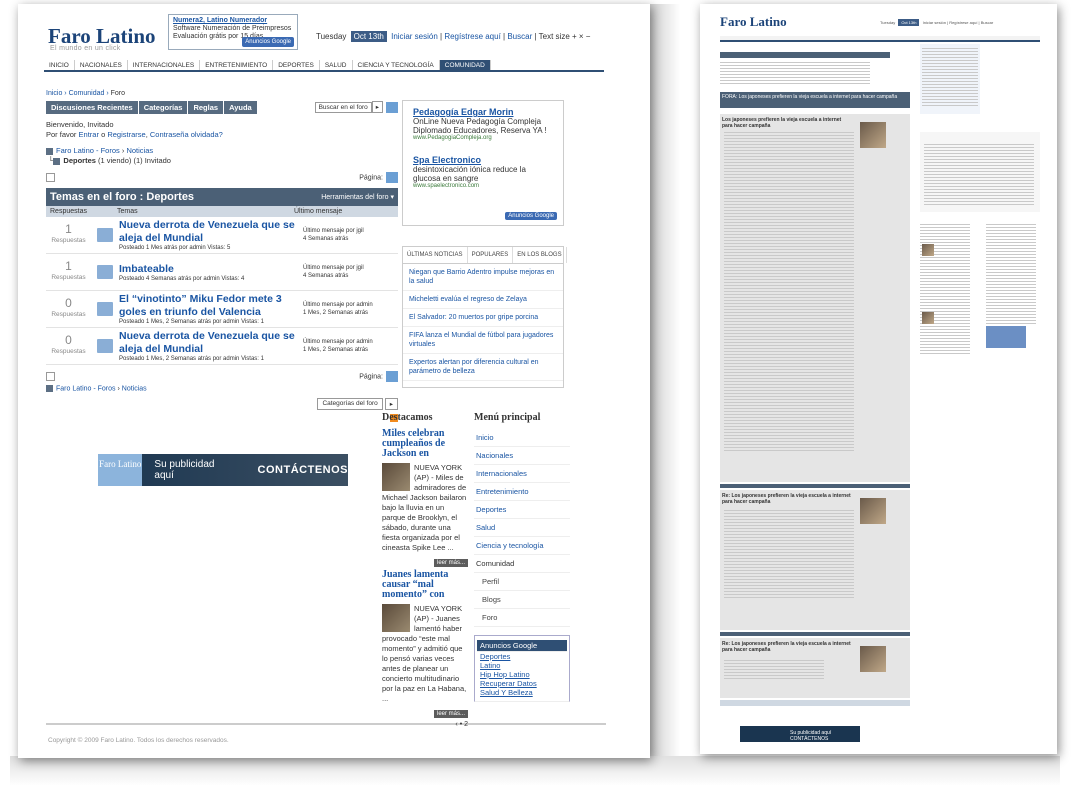 Image resolution: width=1073 pixels, height=791 pixels. I want to click on menu-item: Inicio, so click(522, 438).